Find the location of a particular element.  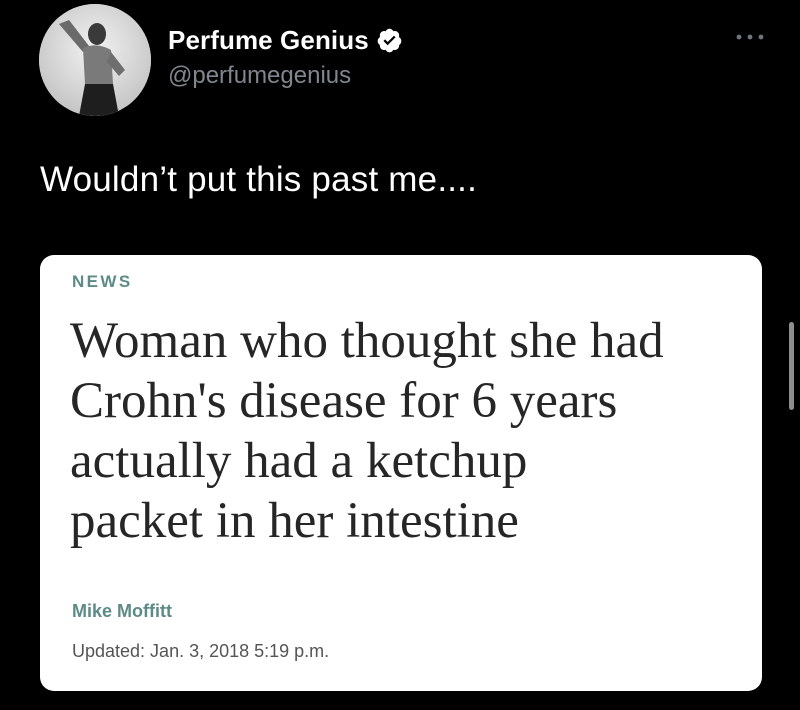

card-category-label: NEWS is located at coordinates (102, 281).